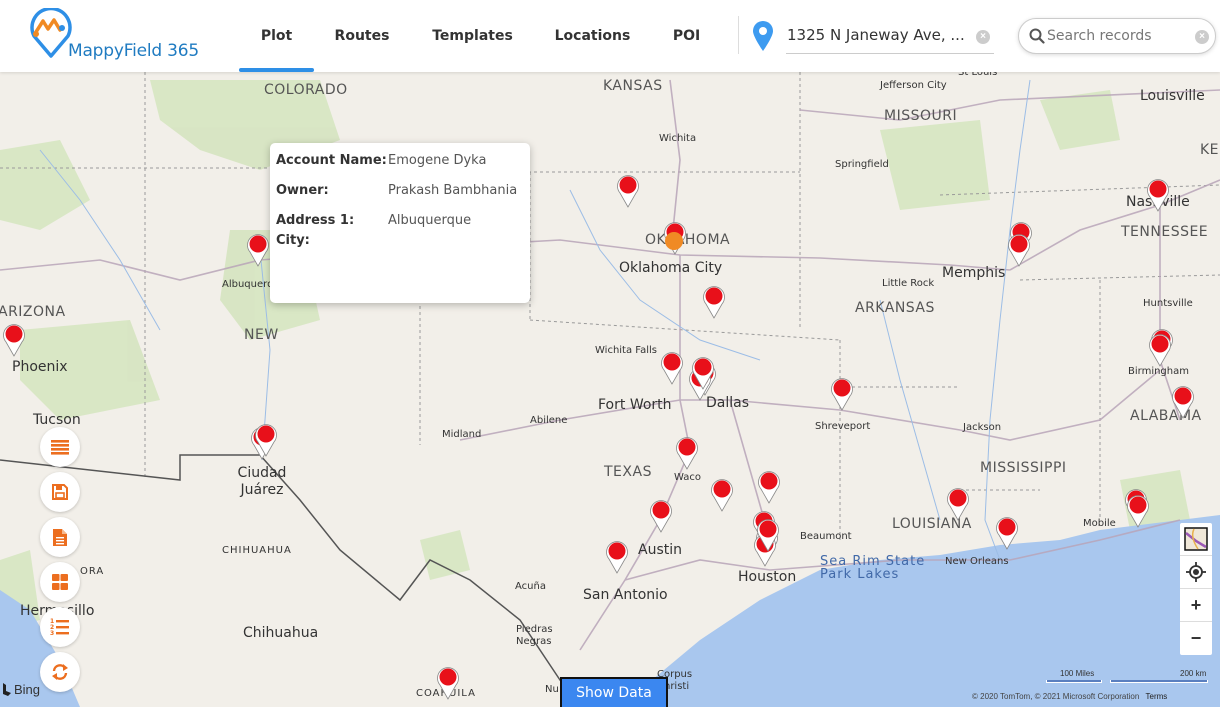  What do you see at coordinates (626, 350) in the screenshot?
I see `map-label-town: Wichita Falls` at bounding box center [626, 350].